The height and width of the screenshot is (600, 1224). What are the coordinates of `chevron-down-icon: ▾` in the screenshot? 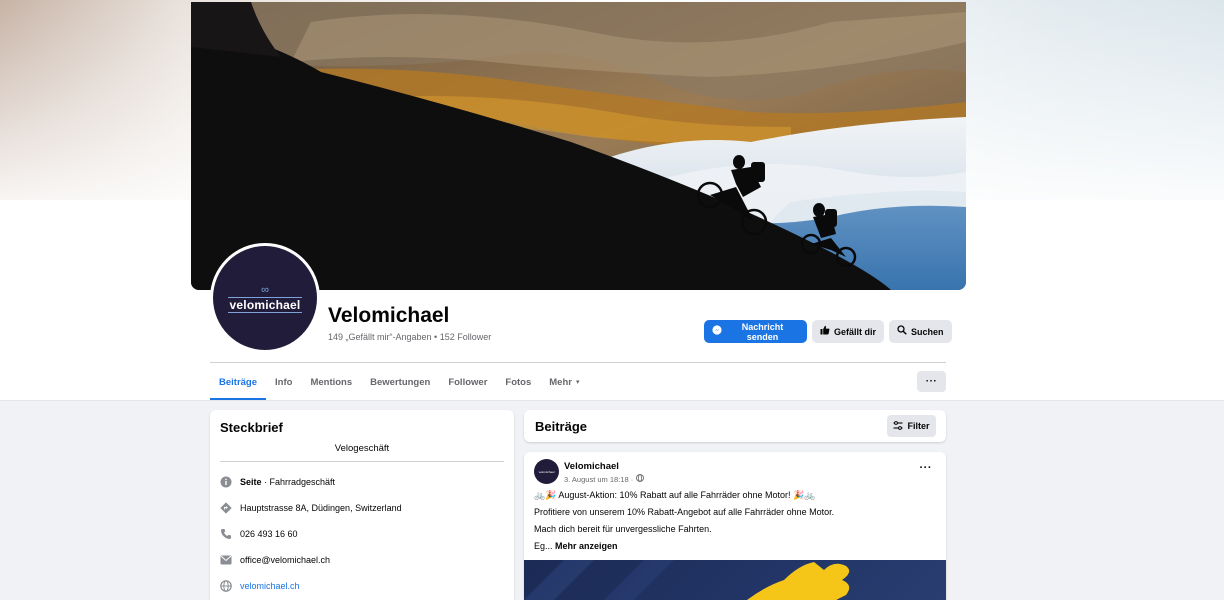 It's located at (577, 382).